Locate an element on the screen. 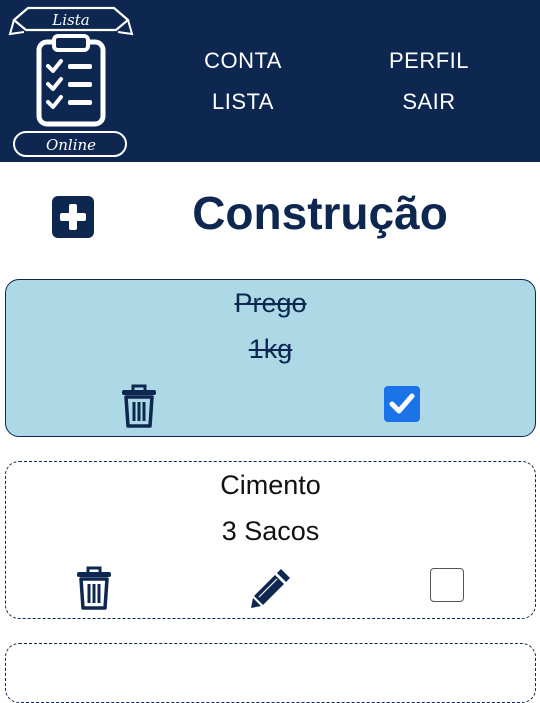 The height and width of the screenshot is (703, 540). item-name: Prego is located at coordinates (270, 303).